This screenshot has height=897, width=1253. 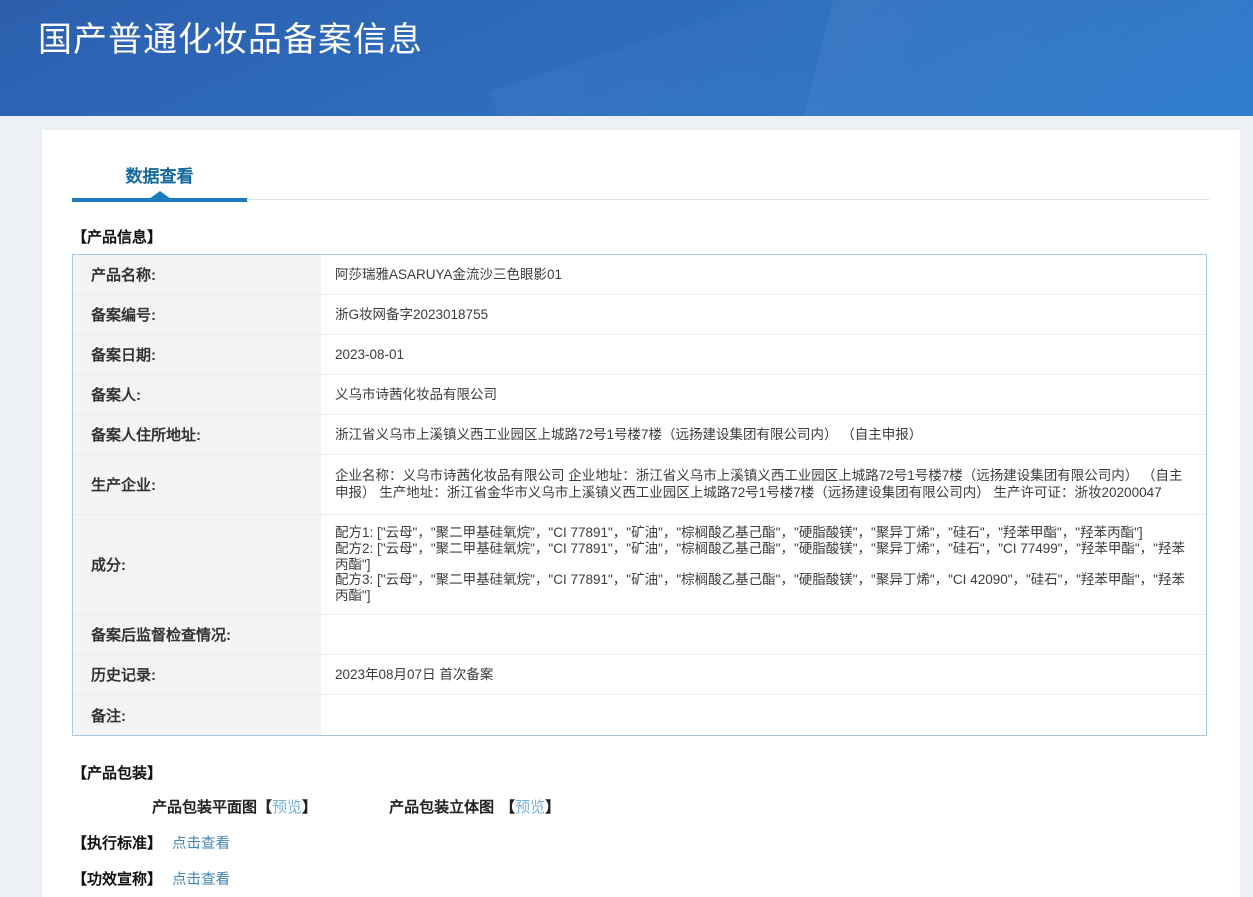 I want to click on row-filing-date: 备案日期: 2023-08-01, so click(x=639, y=355).